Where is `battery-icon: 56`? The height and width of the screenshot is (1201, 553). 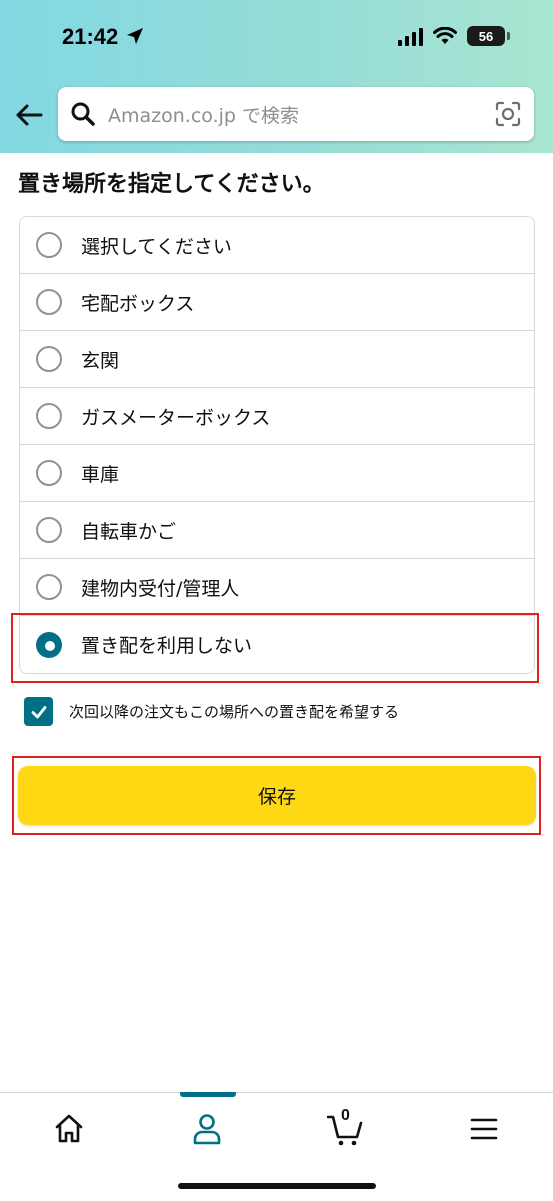 battery-icon: 56 is located at coordinates (488, 36).